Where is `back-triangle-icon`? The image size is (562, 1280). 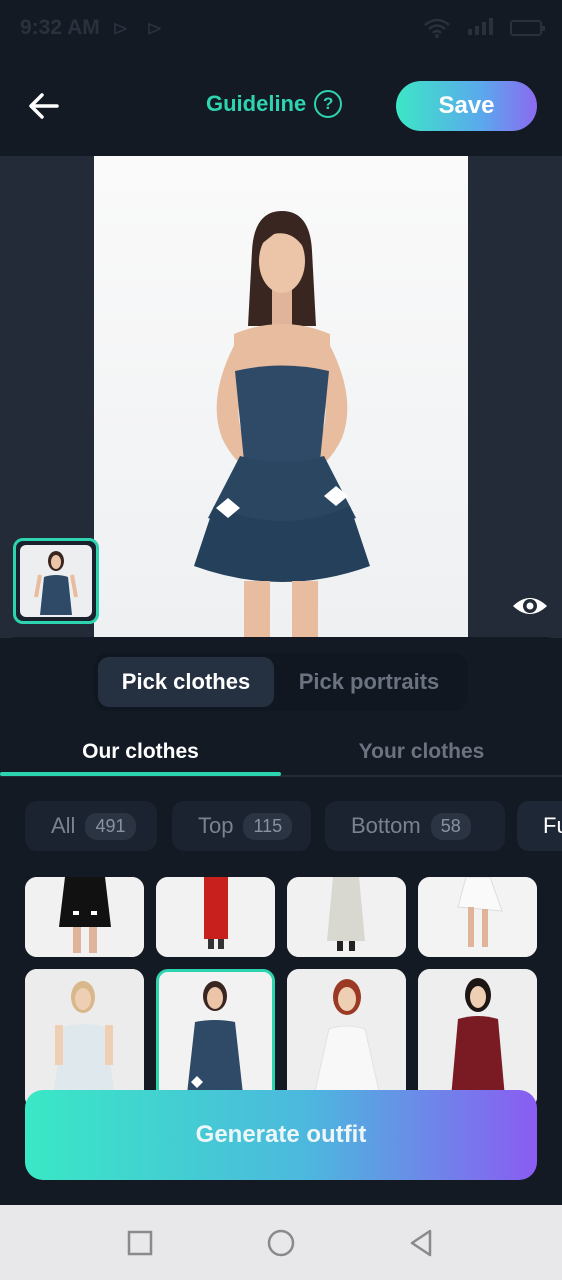 back-triangle-icon is located at coordinates (422, 1243).